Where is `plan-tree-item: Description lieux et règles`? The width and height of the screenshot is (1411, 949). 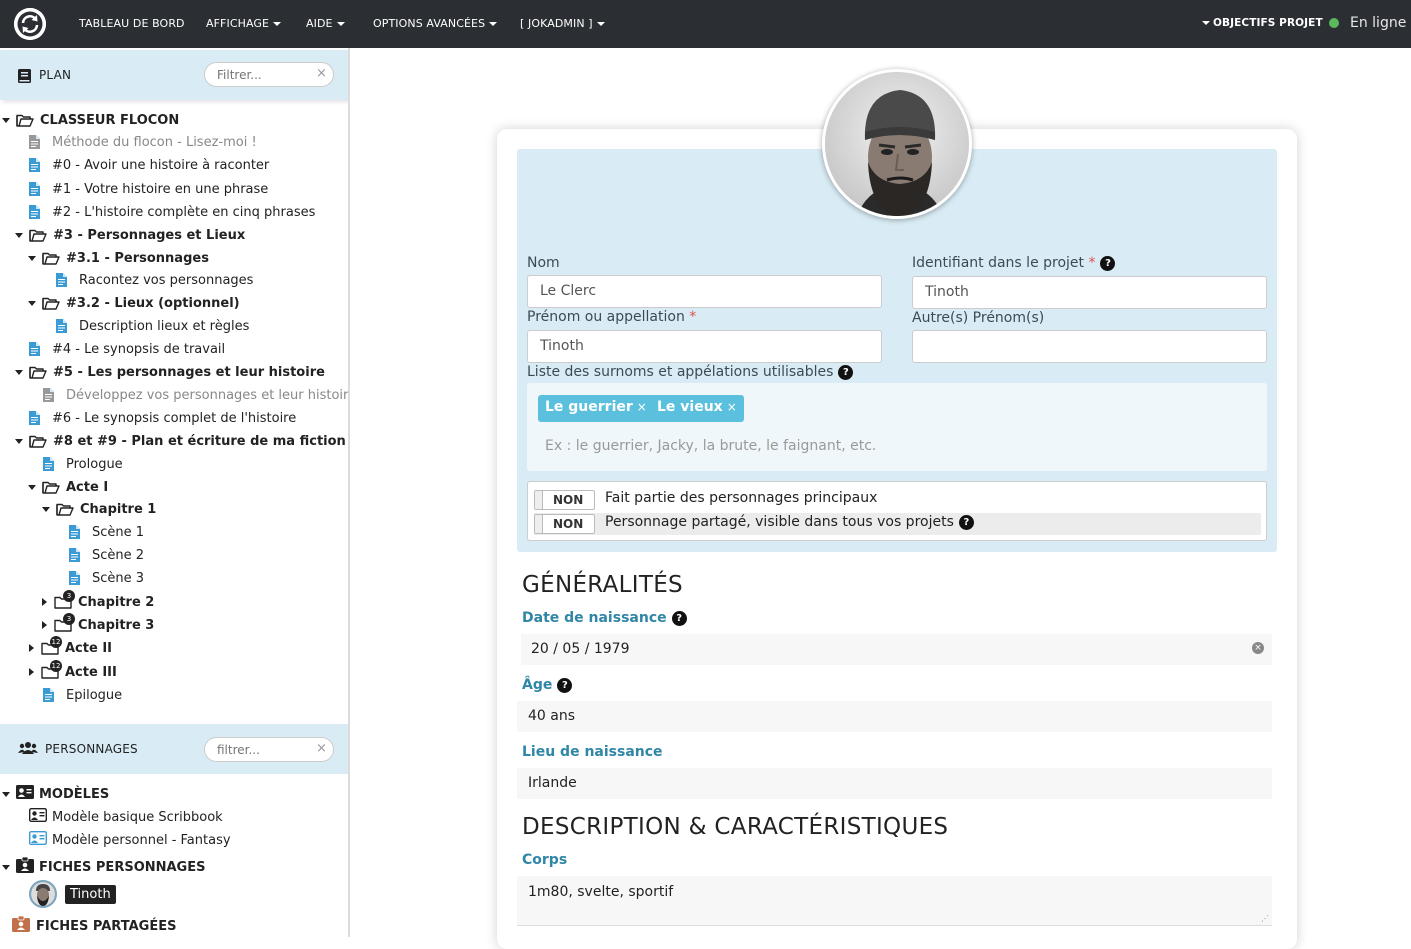 plan-tree-item: Description lieux et règles is located at coordinates (152, 326).